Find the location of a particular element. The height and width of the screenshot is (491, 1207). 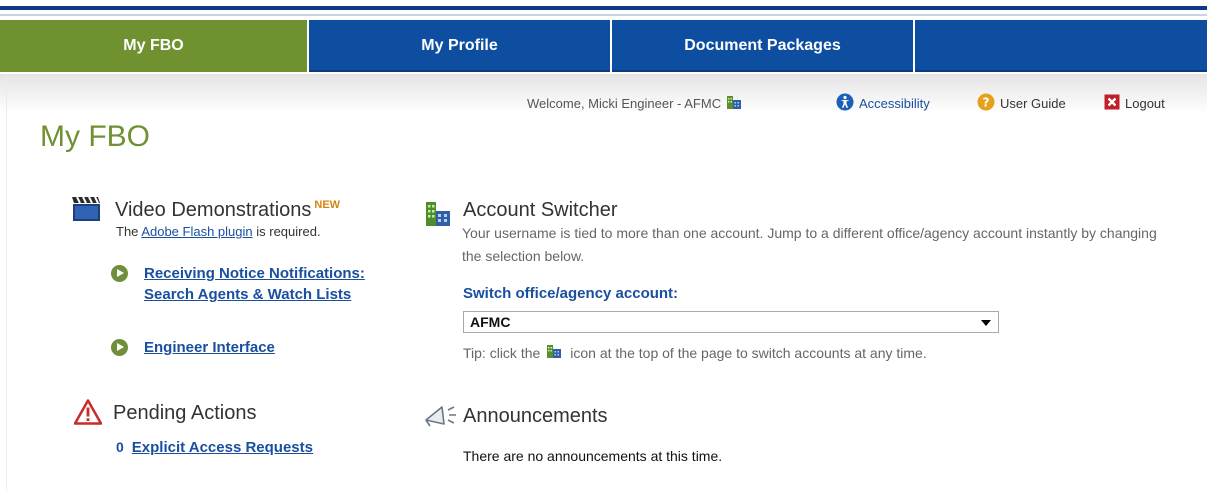

pending-count: 0 is located at coordinates (120, 447).